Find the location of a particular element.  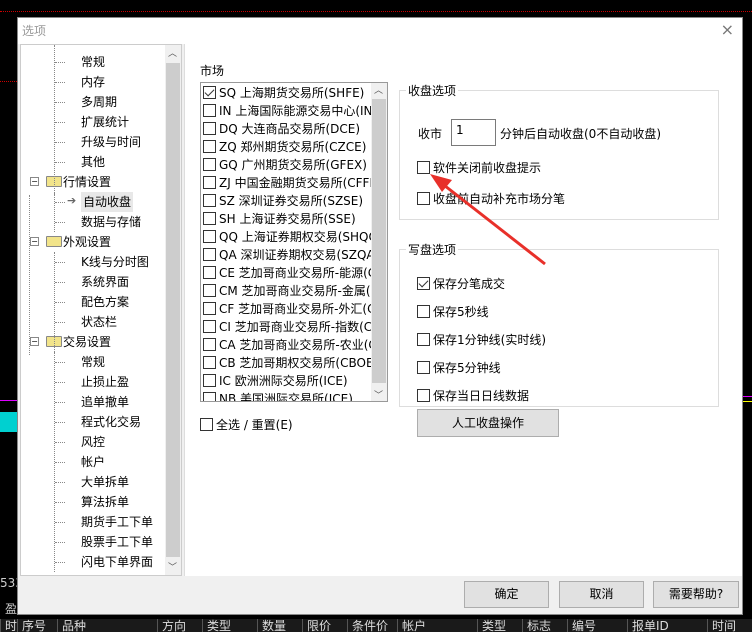

annotation-arrow is located at coordinates (488, 220).